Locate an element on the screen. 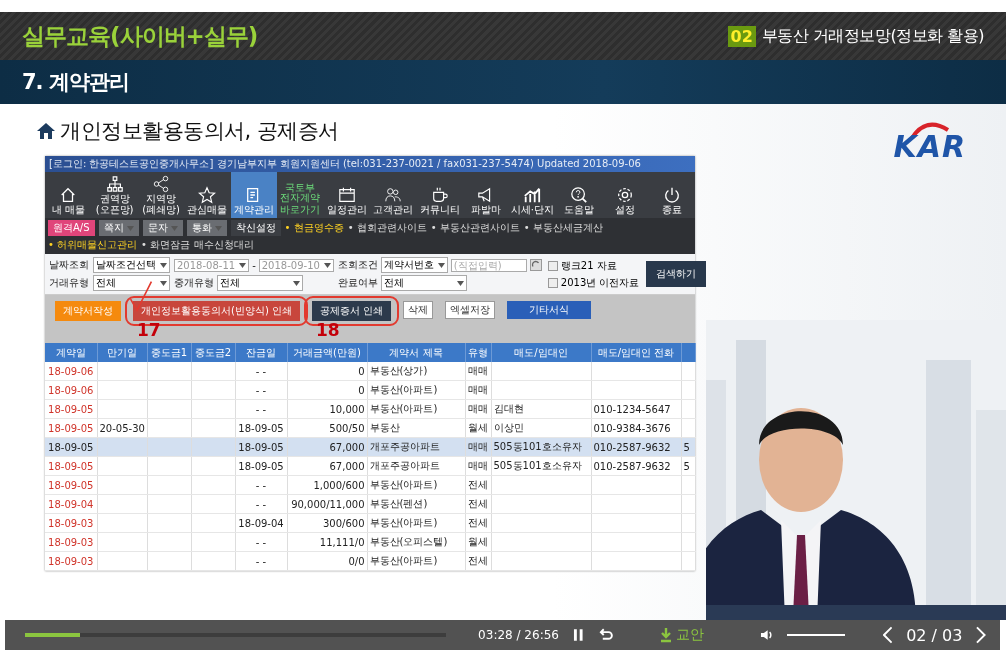 The image size is (1006, 659). quick-button: 문자 is located at coordinates (162, 228).